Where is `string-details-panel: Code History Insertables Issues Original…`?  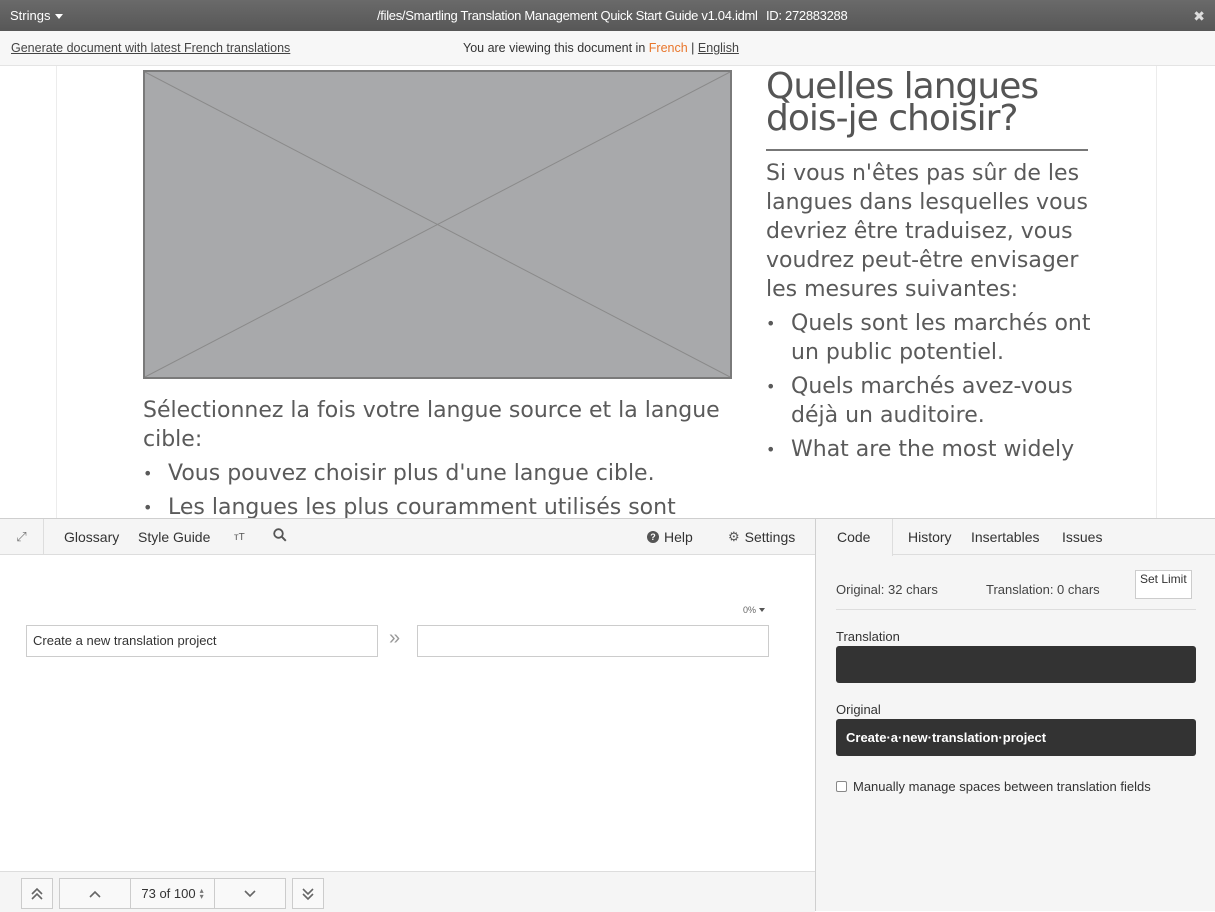
string-details-panel: Code History Insertables Issues Original… is located at coordinates (1015, 714).